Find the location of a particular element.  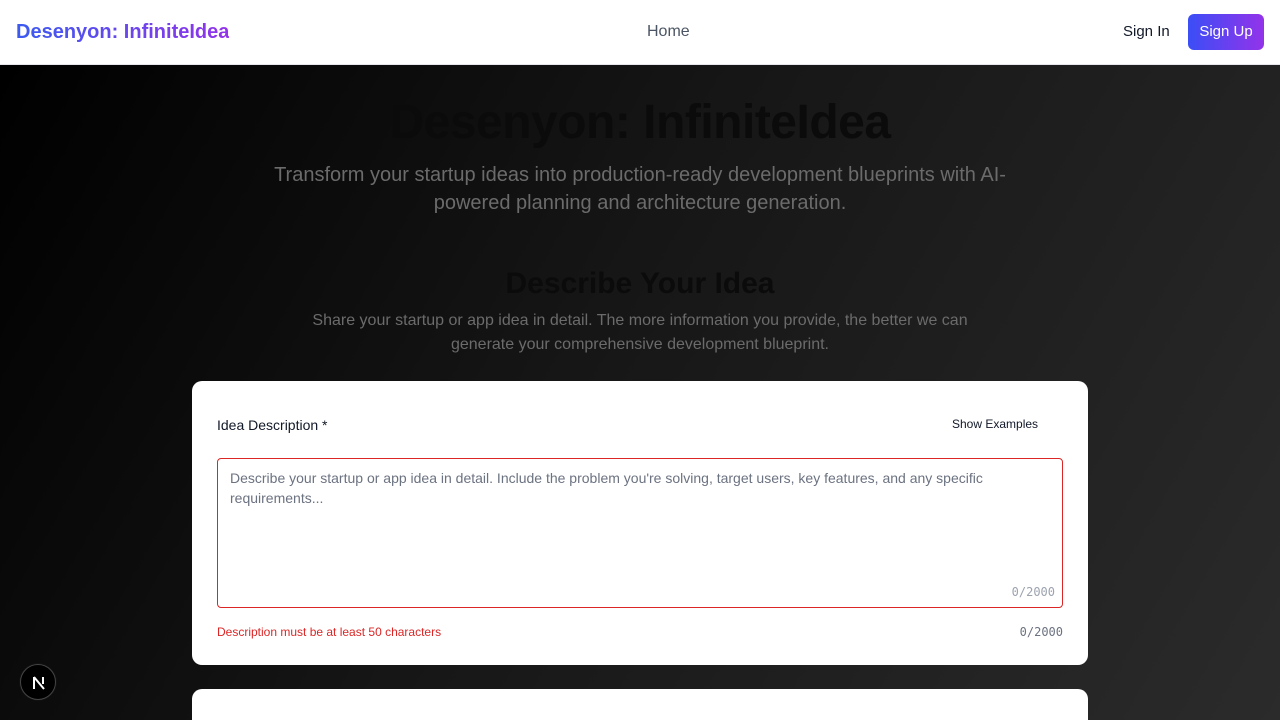

idea-description-label: Idea Description * is located at coordinates (272, 425).